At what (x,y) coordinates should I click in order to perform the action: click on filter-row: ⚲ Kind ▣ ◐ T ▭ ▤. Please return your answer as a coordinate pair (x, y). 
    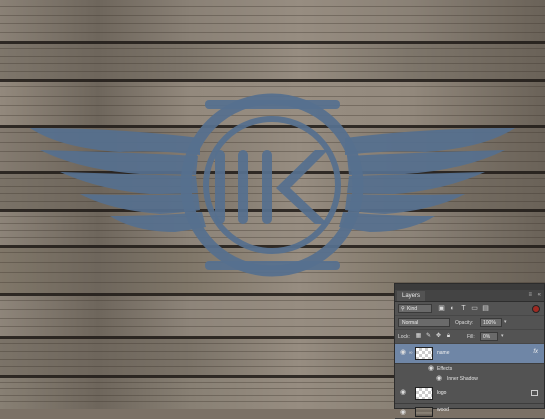
    Looking at the image, I should click on (469, 309).